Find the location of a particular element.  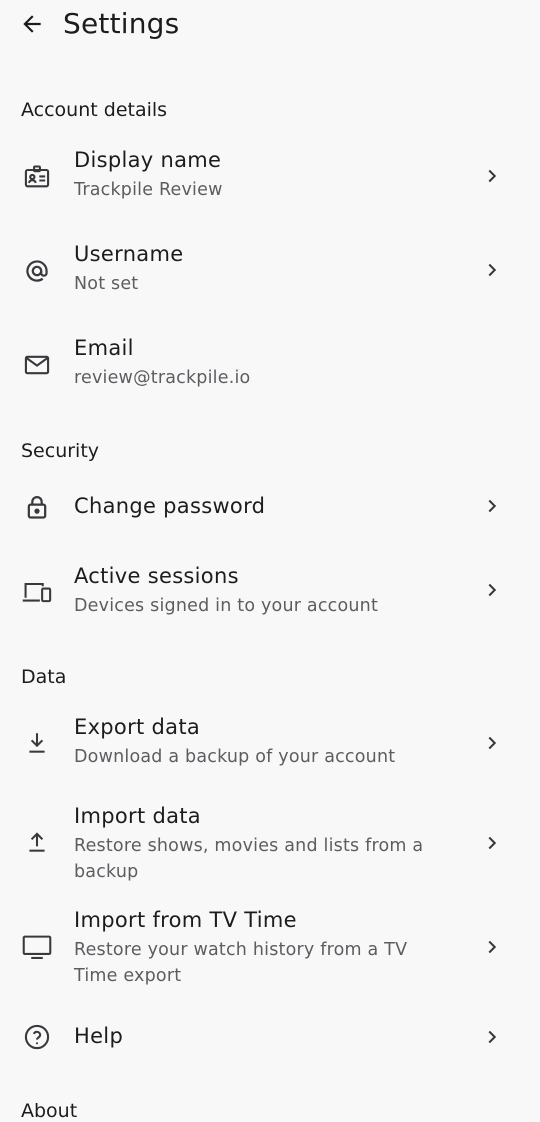

top-app-bar: Settings is located at coordinates (270, 28).